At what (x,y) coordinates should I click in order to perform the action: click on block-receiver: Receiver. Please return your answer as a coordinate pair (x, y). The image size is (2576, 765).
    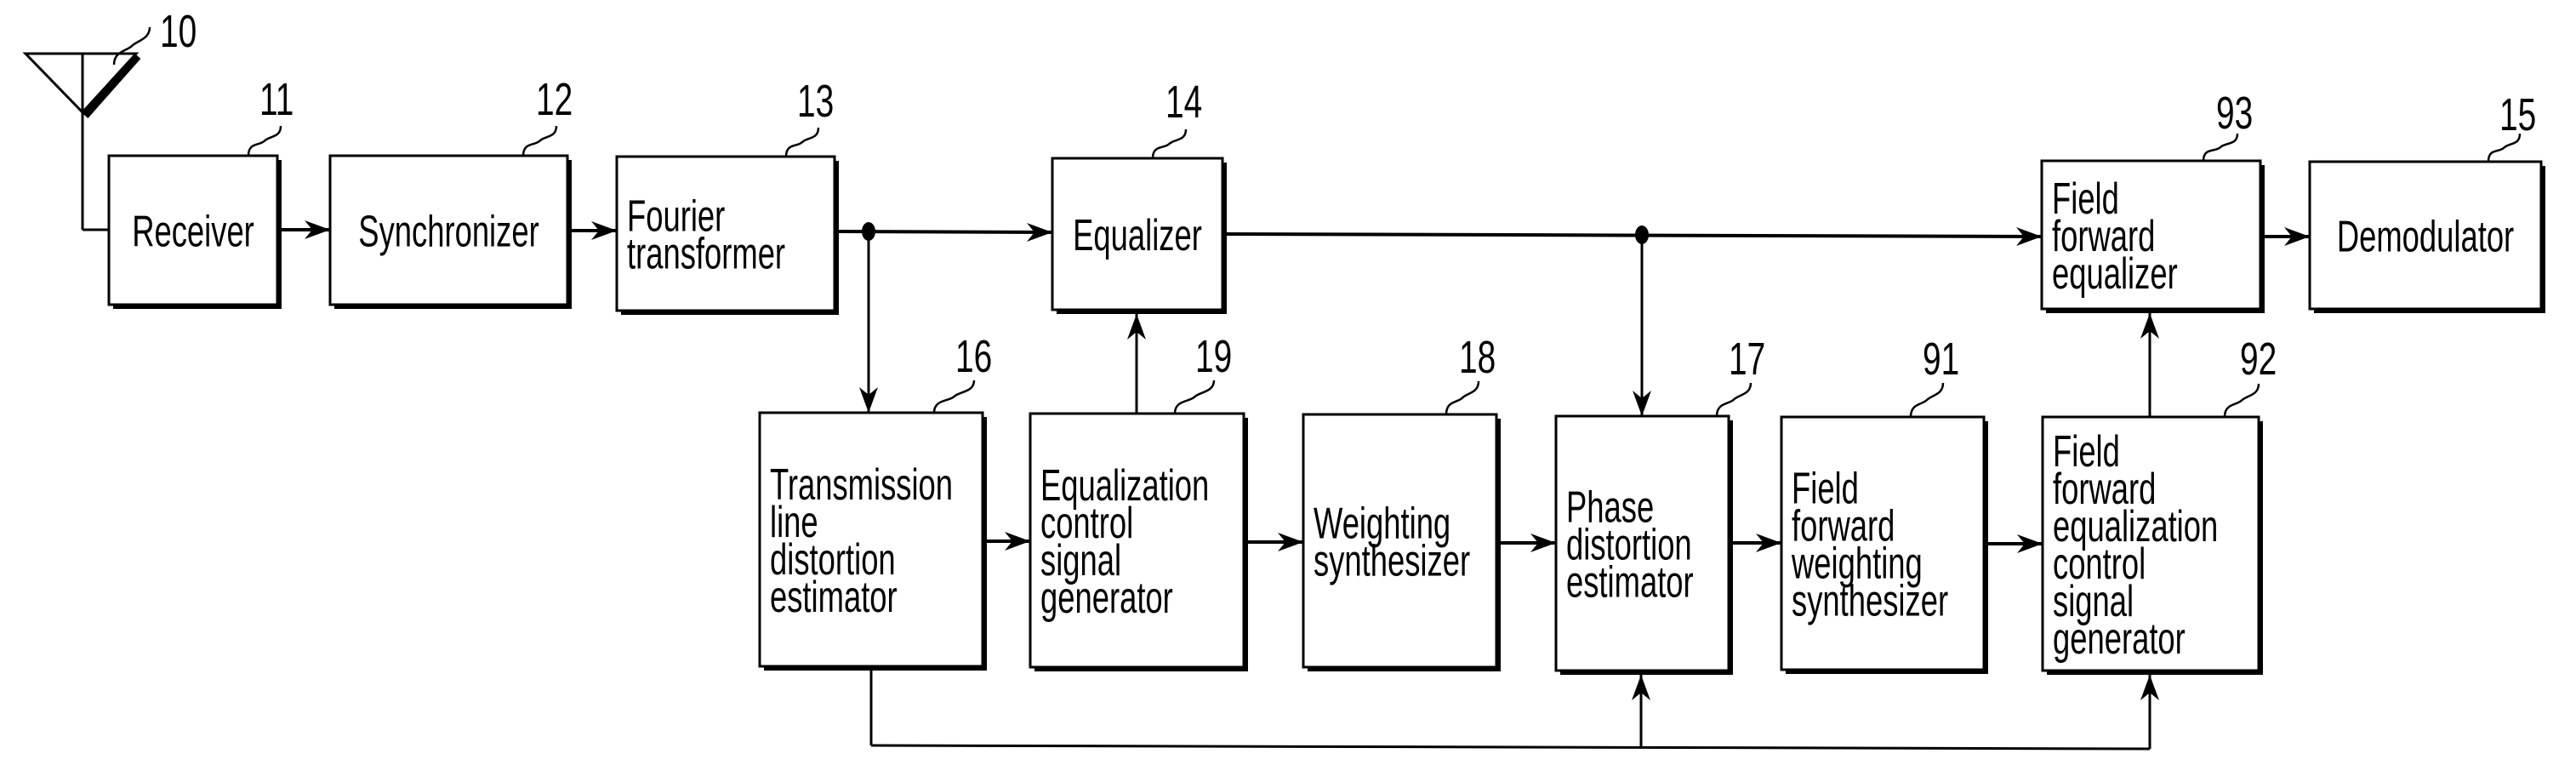
    Looking at the image, I should click on (194, 232).